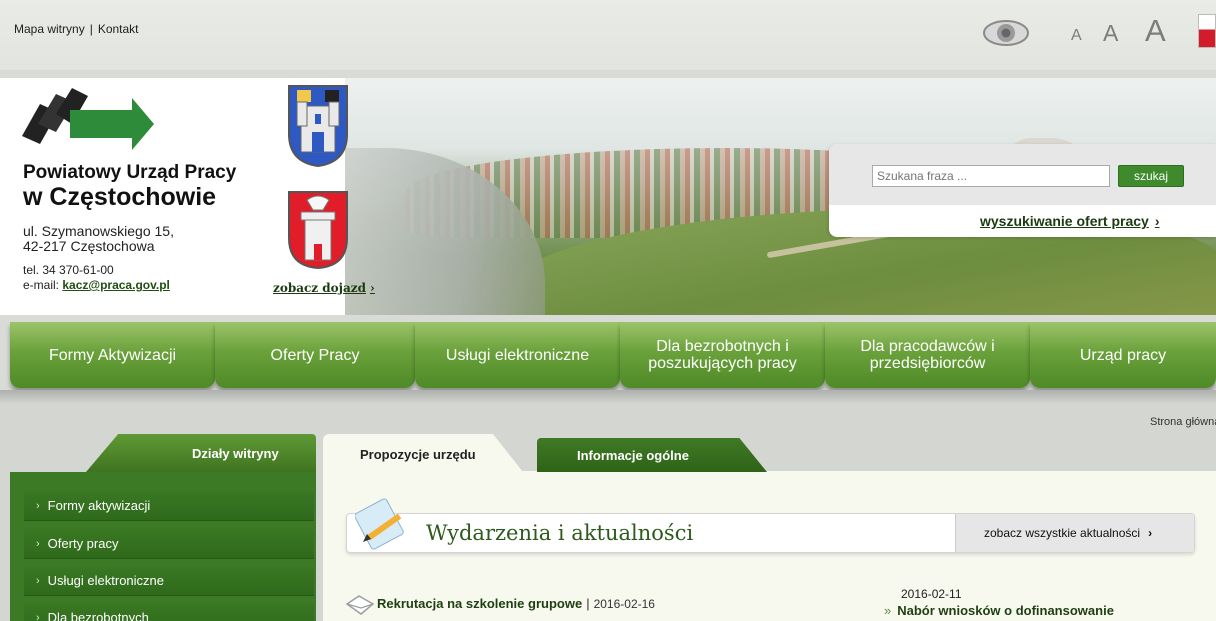  I want to click on sidebar-item-label: Dla bezrobotnych, so click(98, 615).